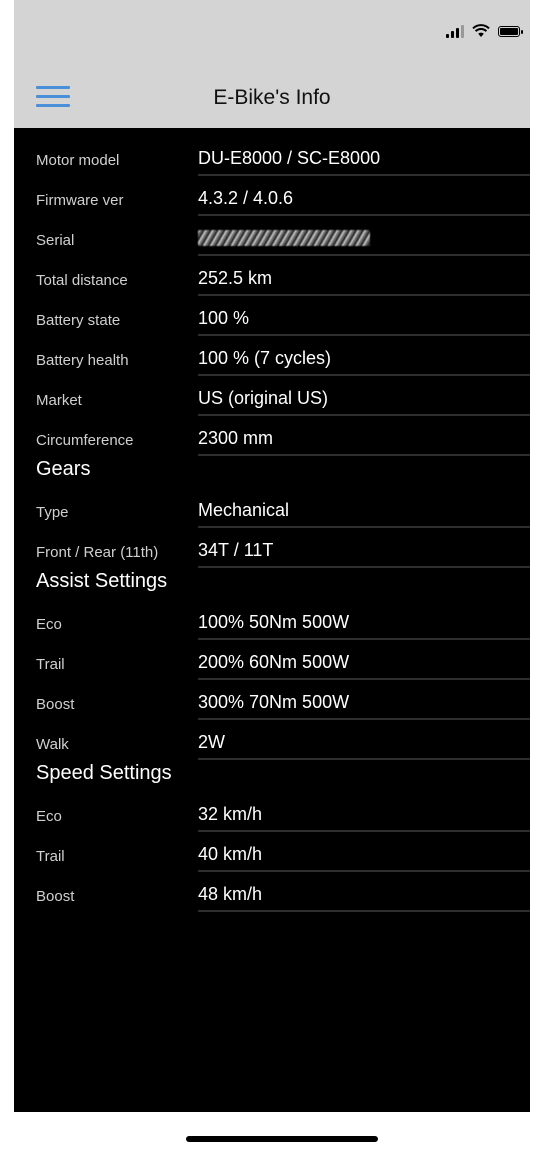  What do you see at coordinates (235, 278) in the screenshot?
I see `info-value: 252.5 km` at bounding box center [235, 278].